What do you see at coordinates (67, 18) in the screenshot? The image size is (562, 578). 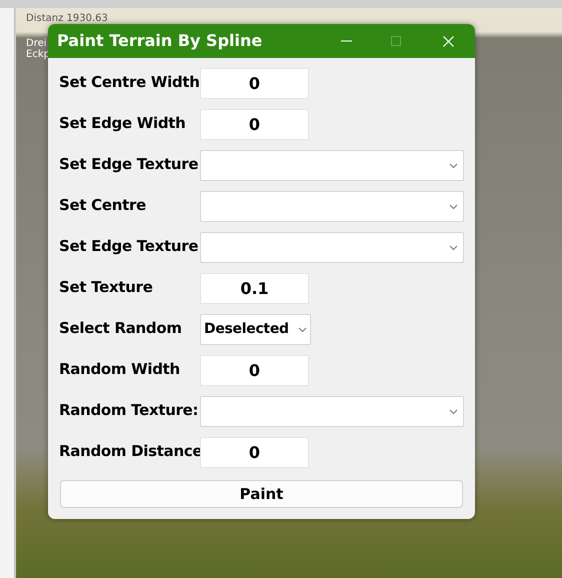 I see `overlay-text: Distanz 1930.63` at bounding box center [67, 18].